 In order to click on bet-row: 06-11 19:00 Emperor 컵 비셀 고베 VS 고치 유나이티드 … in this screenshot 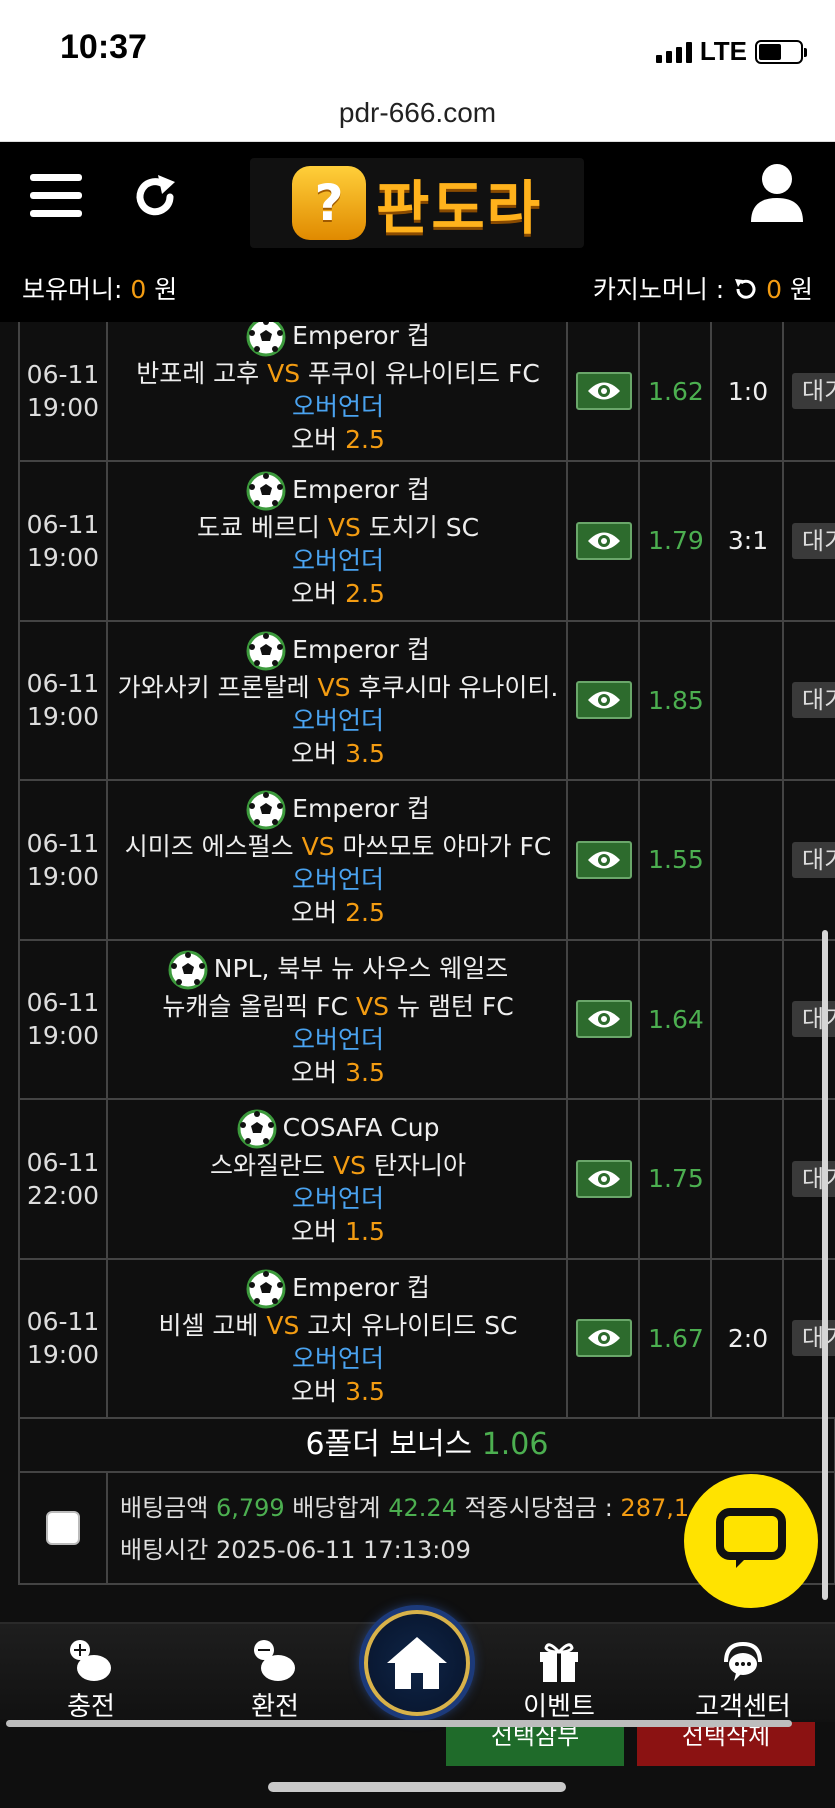, I will do `click(426, 1339)`.